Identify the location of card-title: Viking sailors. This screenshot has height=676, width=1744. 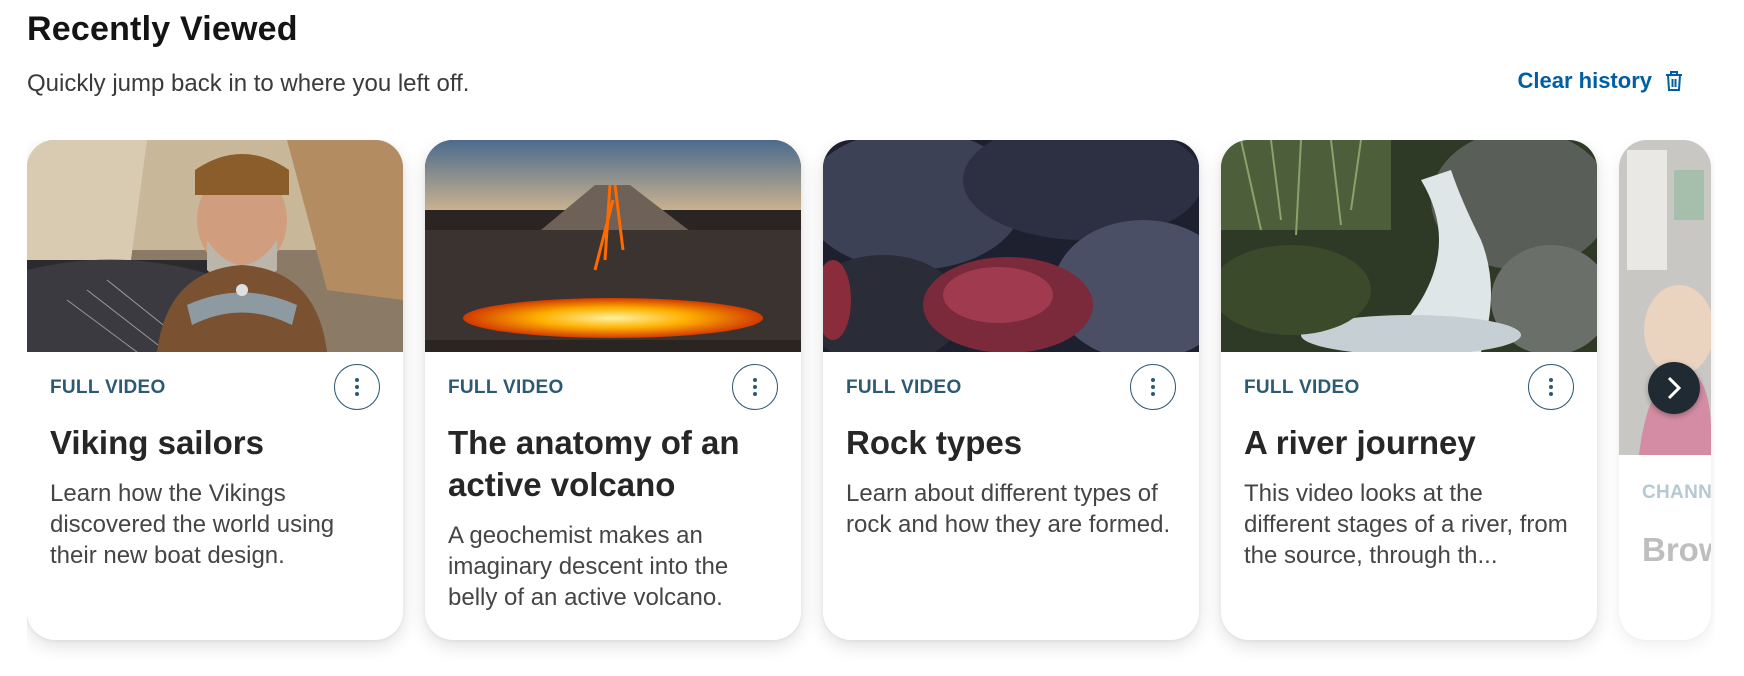
(157, 442).